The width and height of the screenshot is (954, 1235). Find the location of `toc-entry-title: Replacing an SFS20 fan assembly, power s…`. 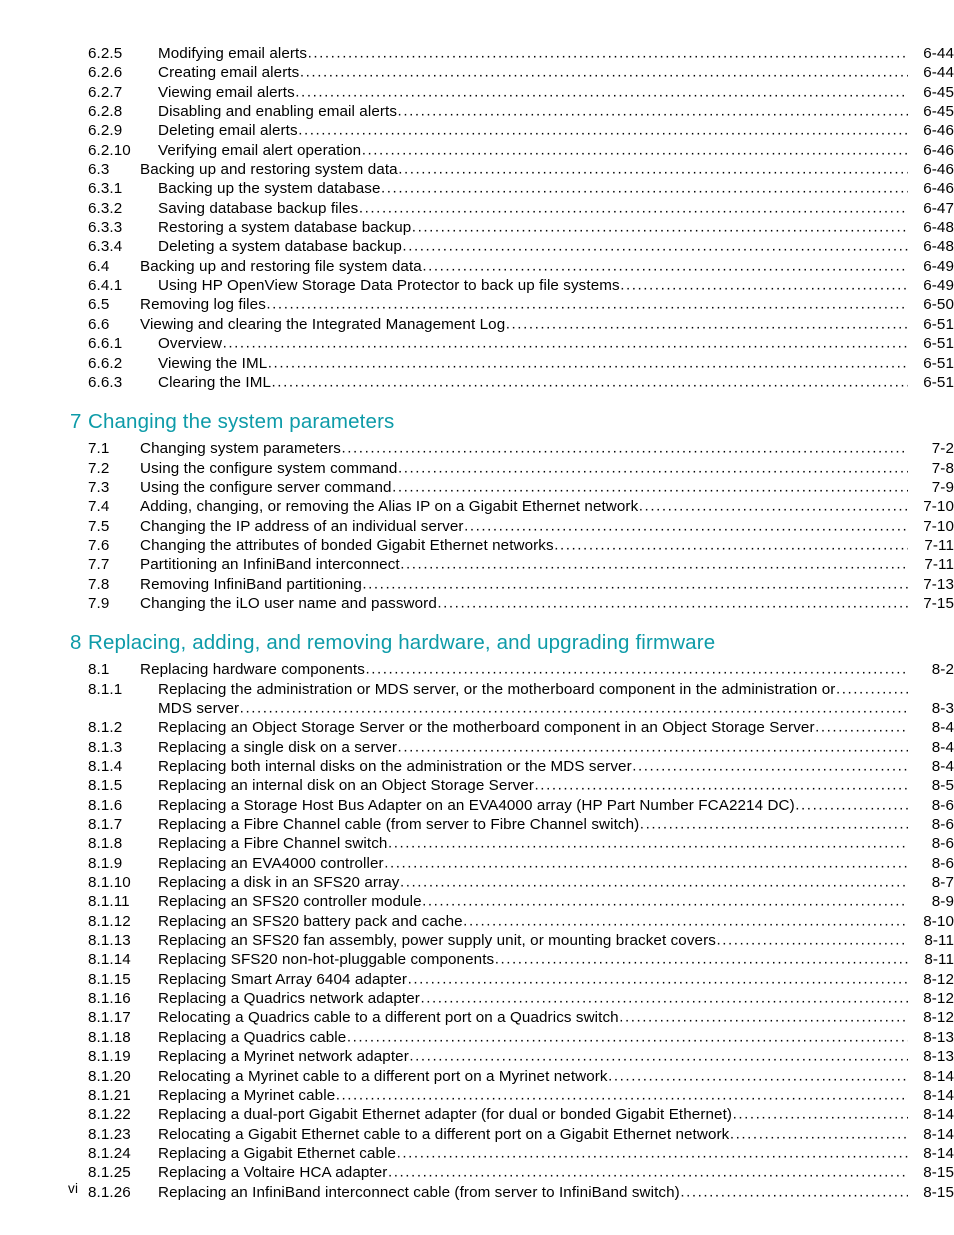

toc-entry-title: Replacing an SFS20 fan assembly, power s… is located at coordinates (437, 941).